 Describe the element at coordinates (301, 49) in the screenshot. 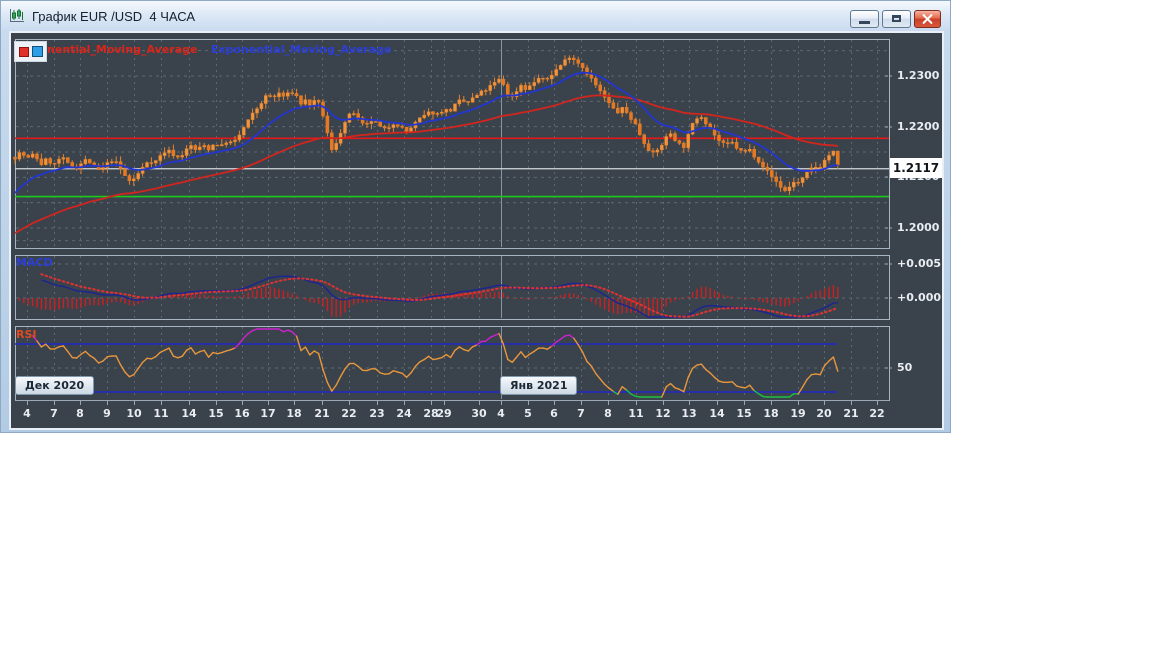

I see `legend-ema-blue-label: Exponential_Moving_Average` at that location.